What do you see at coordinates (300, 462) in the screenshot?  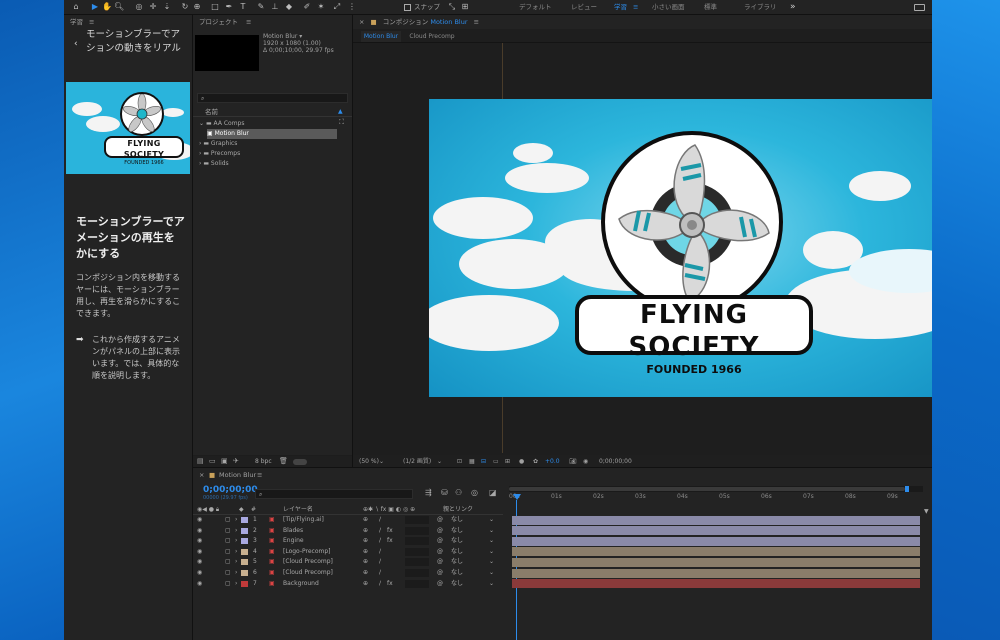 I see `project-scroll-handle` at bounding box center [300, 462].